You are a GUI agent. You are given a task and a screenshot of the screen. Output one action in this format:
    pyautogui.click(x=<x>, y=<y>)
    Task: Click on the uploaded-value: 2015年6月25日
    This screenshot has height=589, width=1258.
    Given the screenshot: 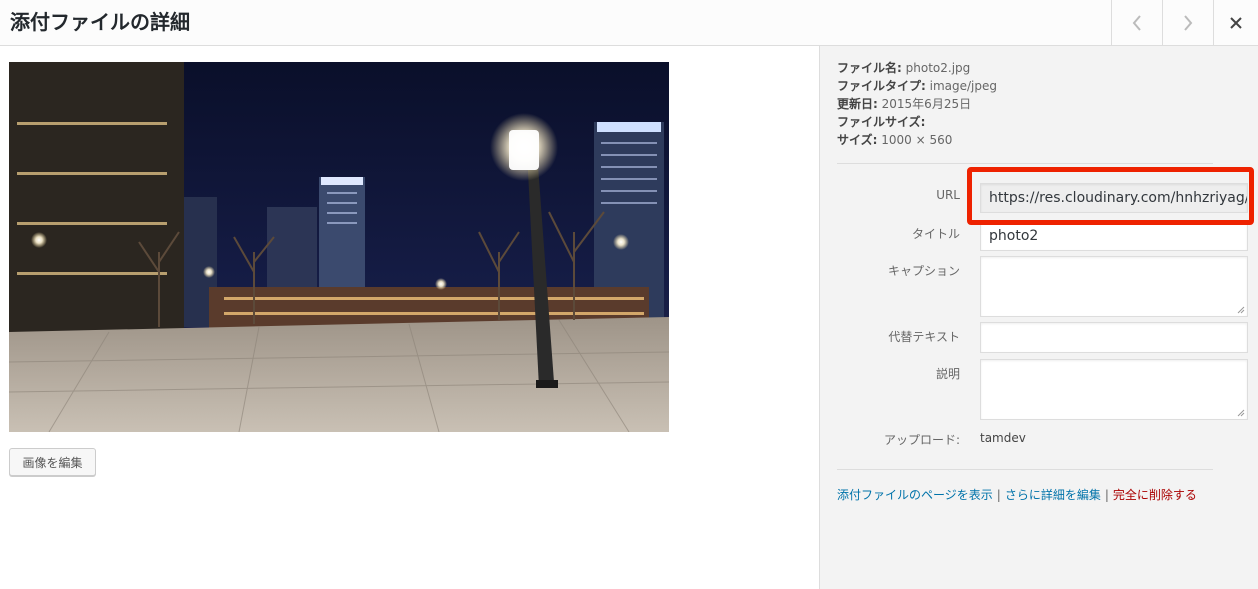 What is the action you would take?
    pyautogui.click(x=926, y=104)
    